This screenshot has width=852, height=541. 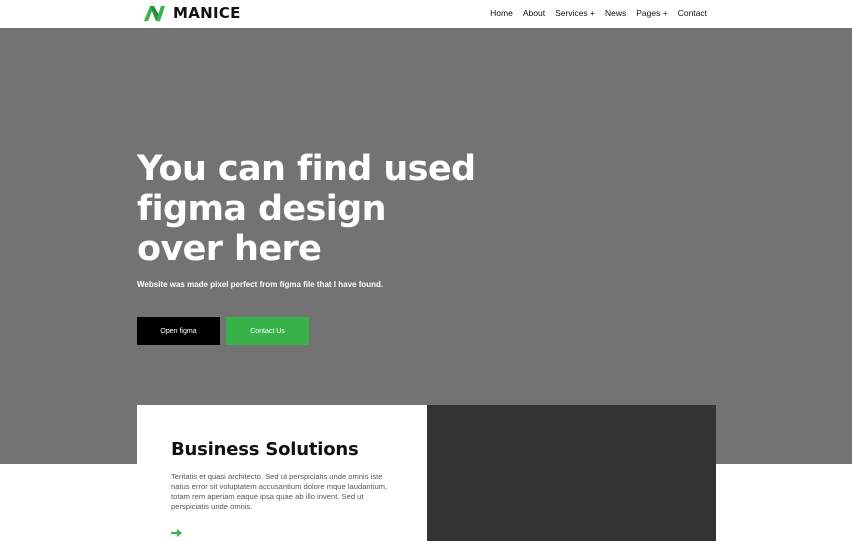 I want to click on brand-name: MANICE, so click(x=207, y=13).